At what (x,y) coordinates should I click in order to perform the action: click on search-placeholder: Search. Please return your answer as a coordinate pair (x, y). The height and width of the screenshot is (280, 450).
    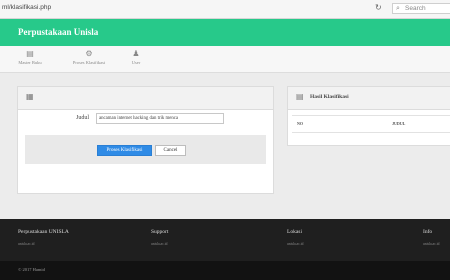
    Looking at the image, I should click on (415, 8).